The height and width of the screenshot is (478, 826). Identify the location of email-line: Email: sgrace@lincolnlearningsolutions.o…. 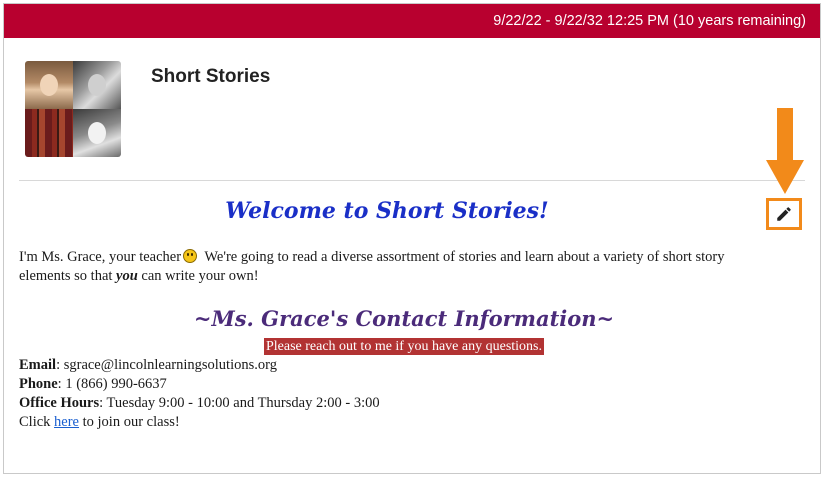
(148, 365).